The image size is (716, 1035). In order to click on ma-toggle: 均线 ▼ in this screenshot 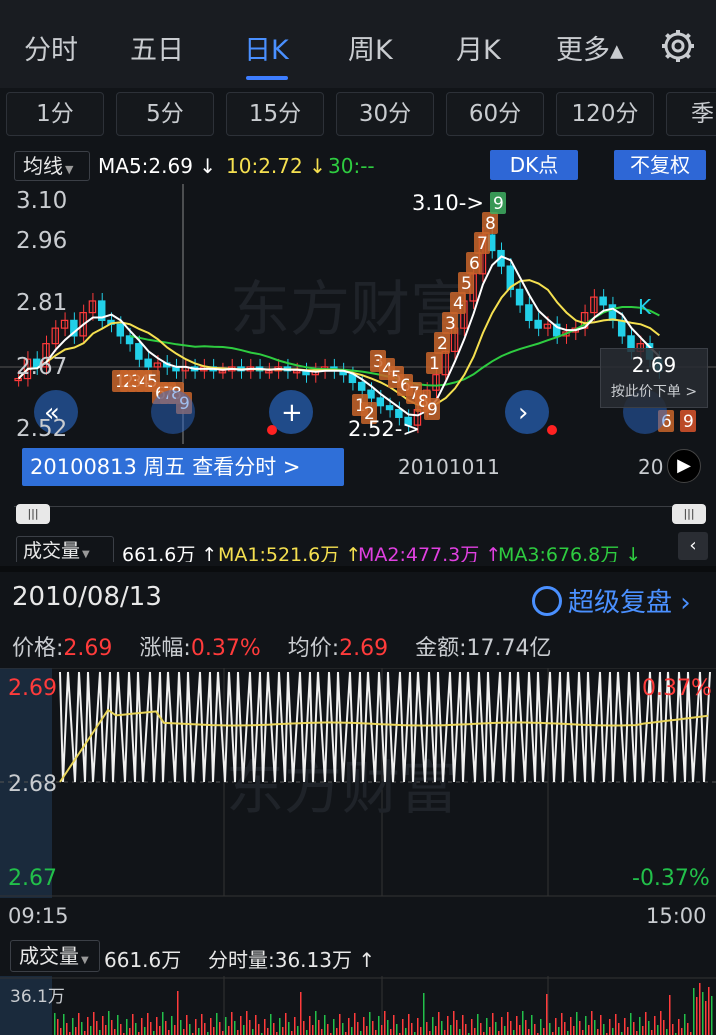, I will do `click(52, 166)`.